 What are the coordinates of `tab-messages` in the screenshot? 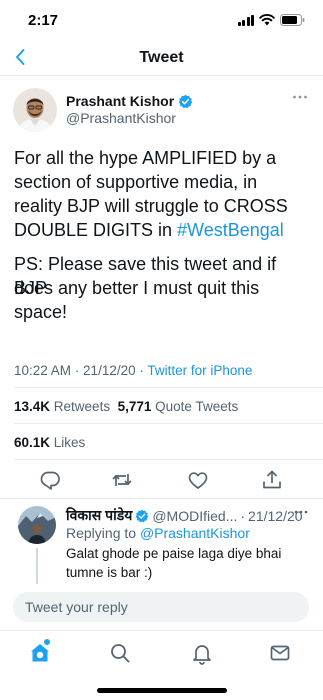 It's located at (280, 653).